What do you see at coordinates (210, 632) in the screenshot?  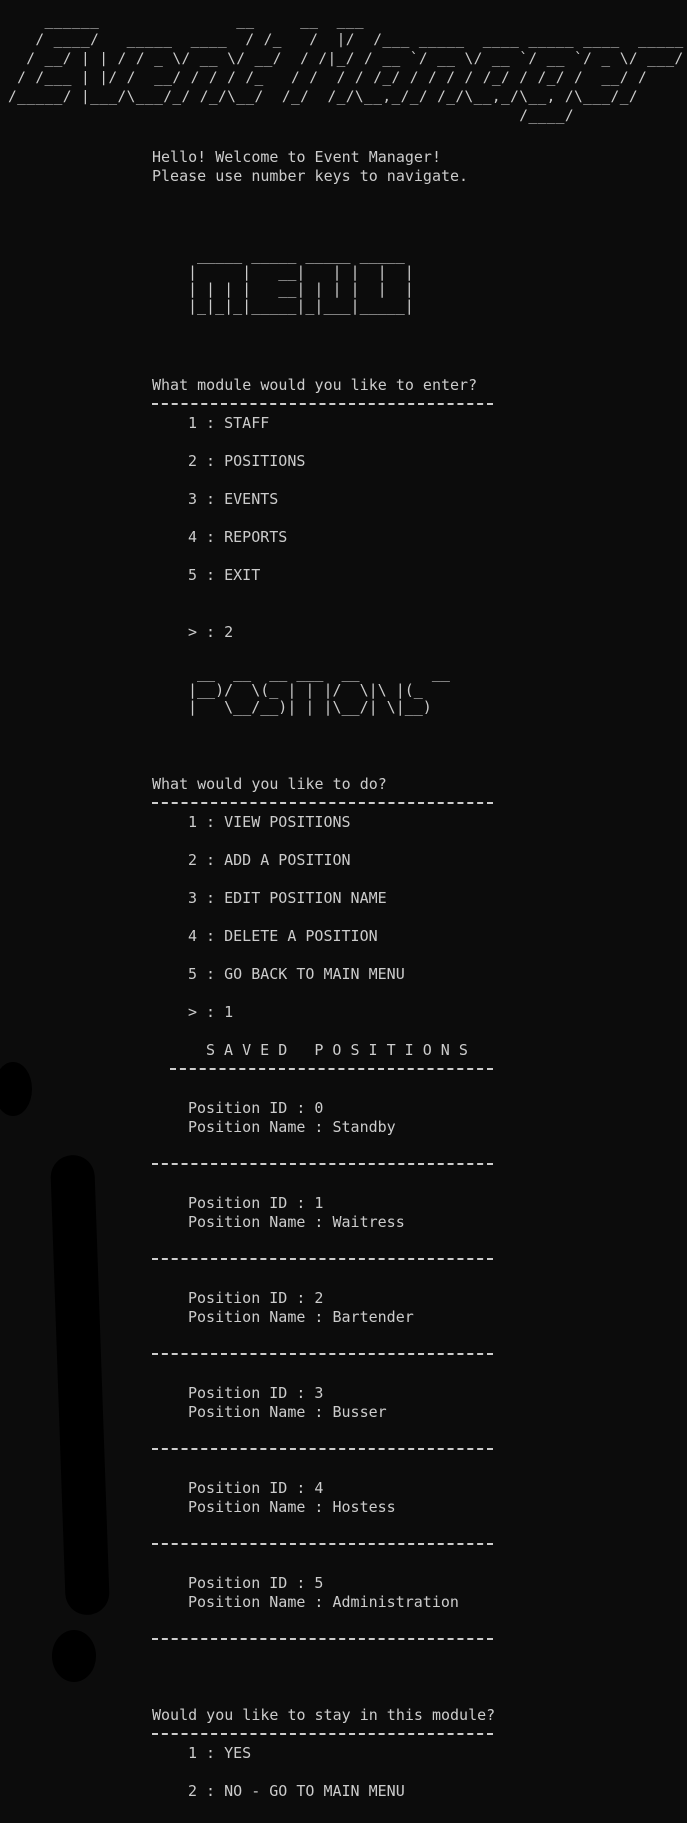 I see `main-menu-input-line: > : 2` at bounding box center [210, 632].